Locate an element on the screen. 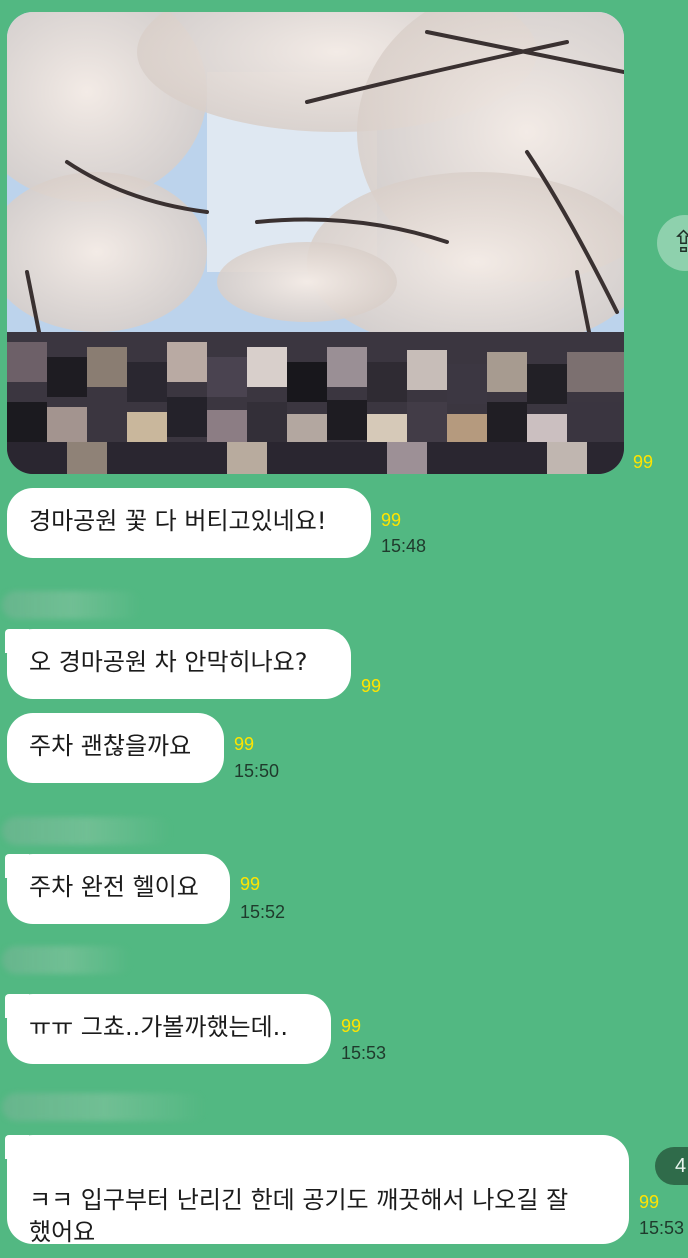 Image resolution: width=688 pixels, height=1258 pixels. message-time: 15:52 is located at coordinates (263, 912).